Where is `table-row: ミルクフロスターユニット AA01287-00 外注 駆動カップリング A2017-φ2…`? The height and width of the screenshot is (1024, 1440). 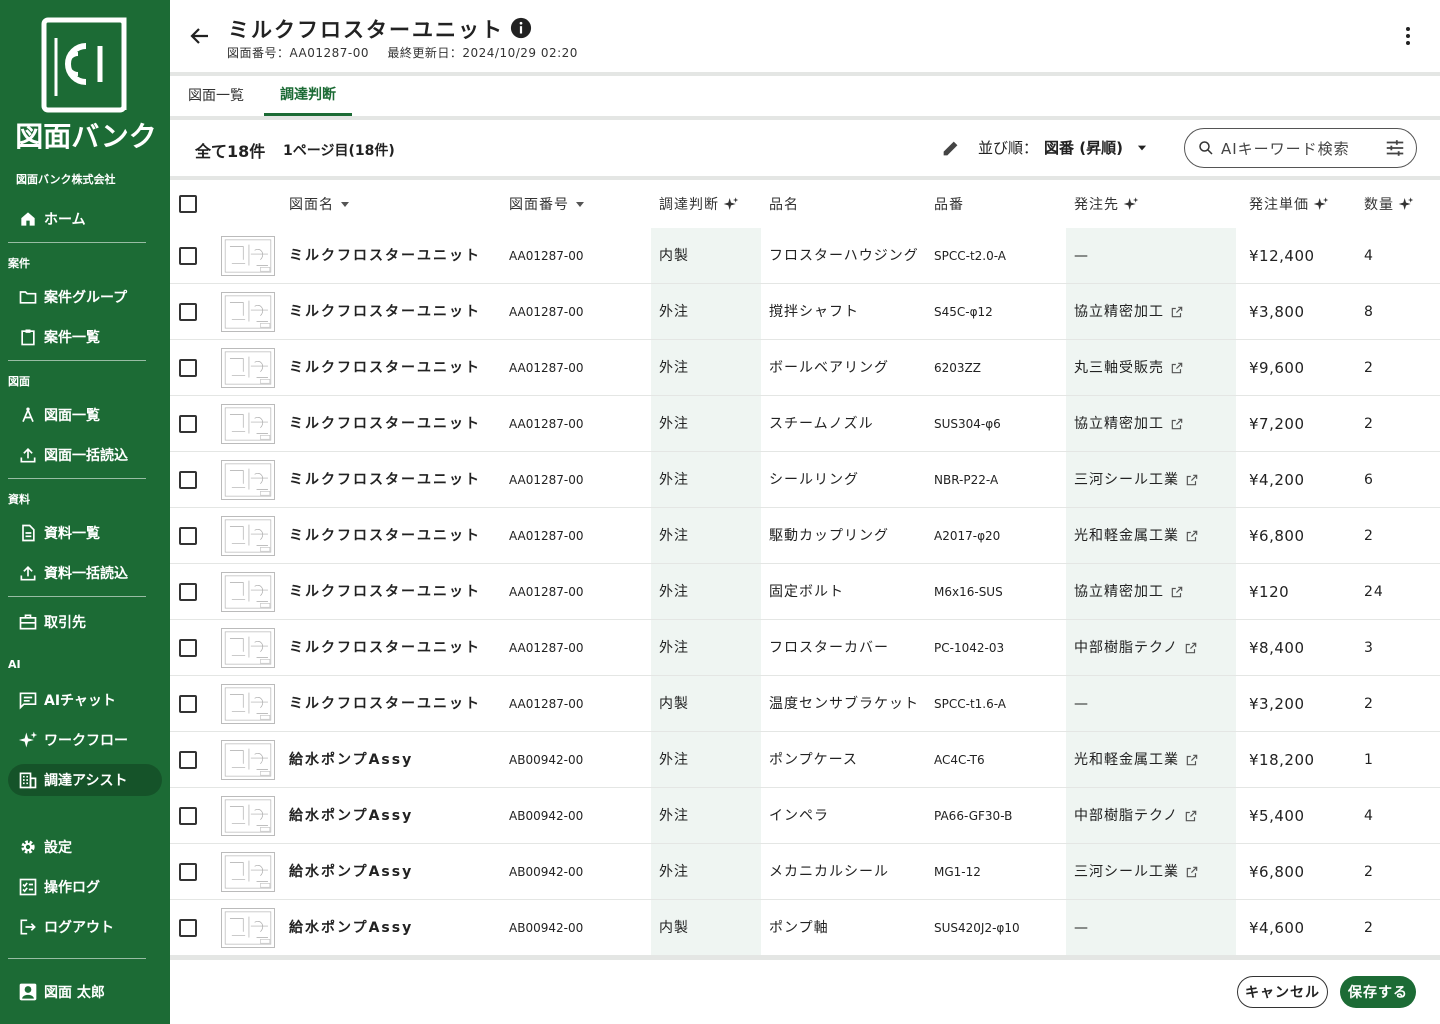 table-row: ミルクフロスターユニット AA01287-00 外注 駆動カップリング A2017-φ2… is located at coordinates (805, 536).